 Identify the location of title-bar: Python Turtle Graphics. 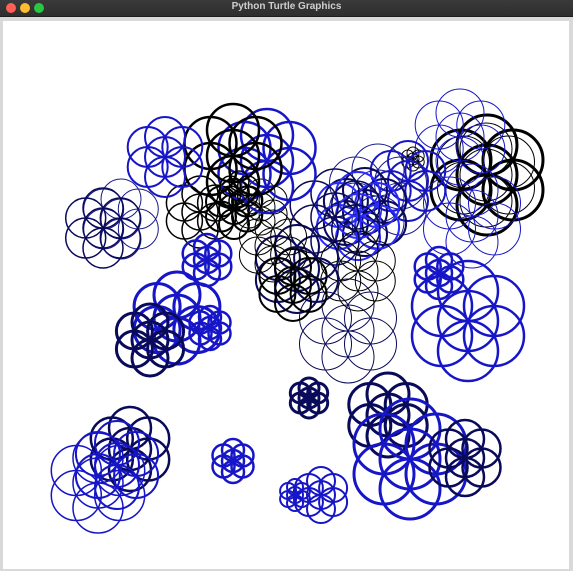
(286, 8).